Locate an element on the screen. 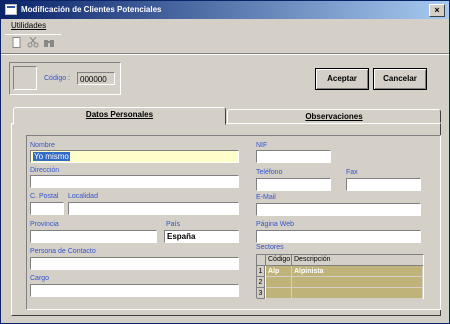 The width and height of the screenshot is (450, 324). cut-icon is located at coordinates (33, 42).